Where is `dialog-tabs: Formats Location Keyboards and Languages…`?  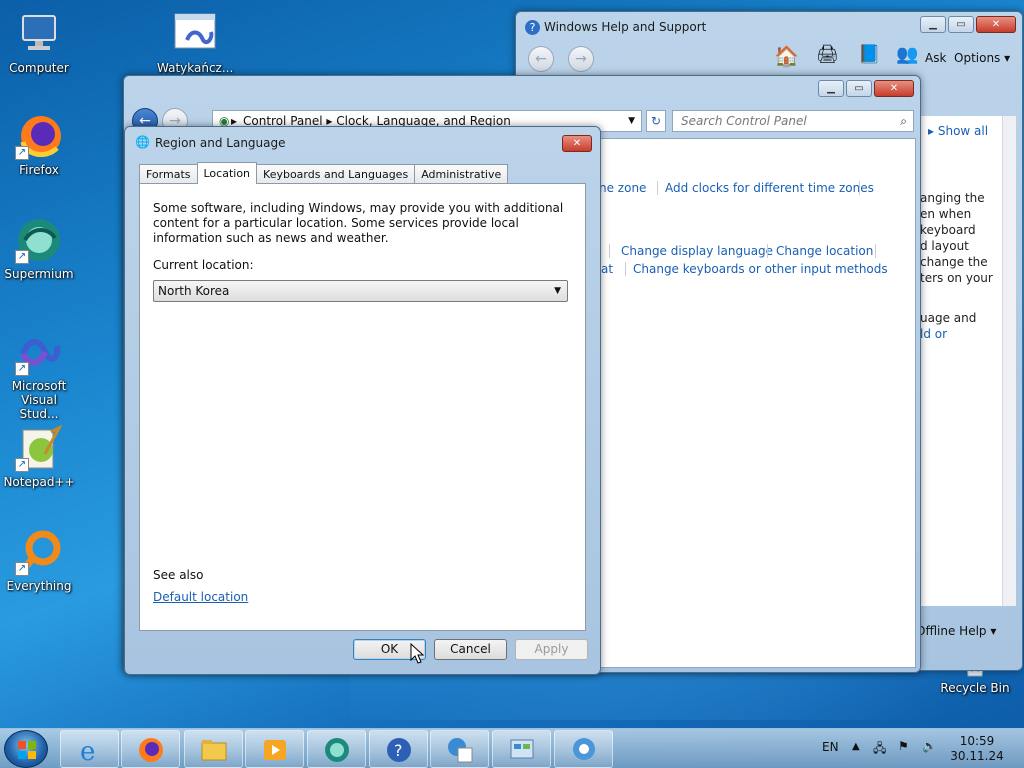
dialog-tabs: Formats Location Keyboards and Languages… is located at coordinates (324, 173).